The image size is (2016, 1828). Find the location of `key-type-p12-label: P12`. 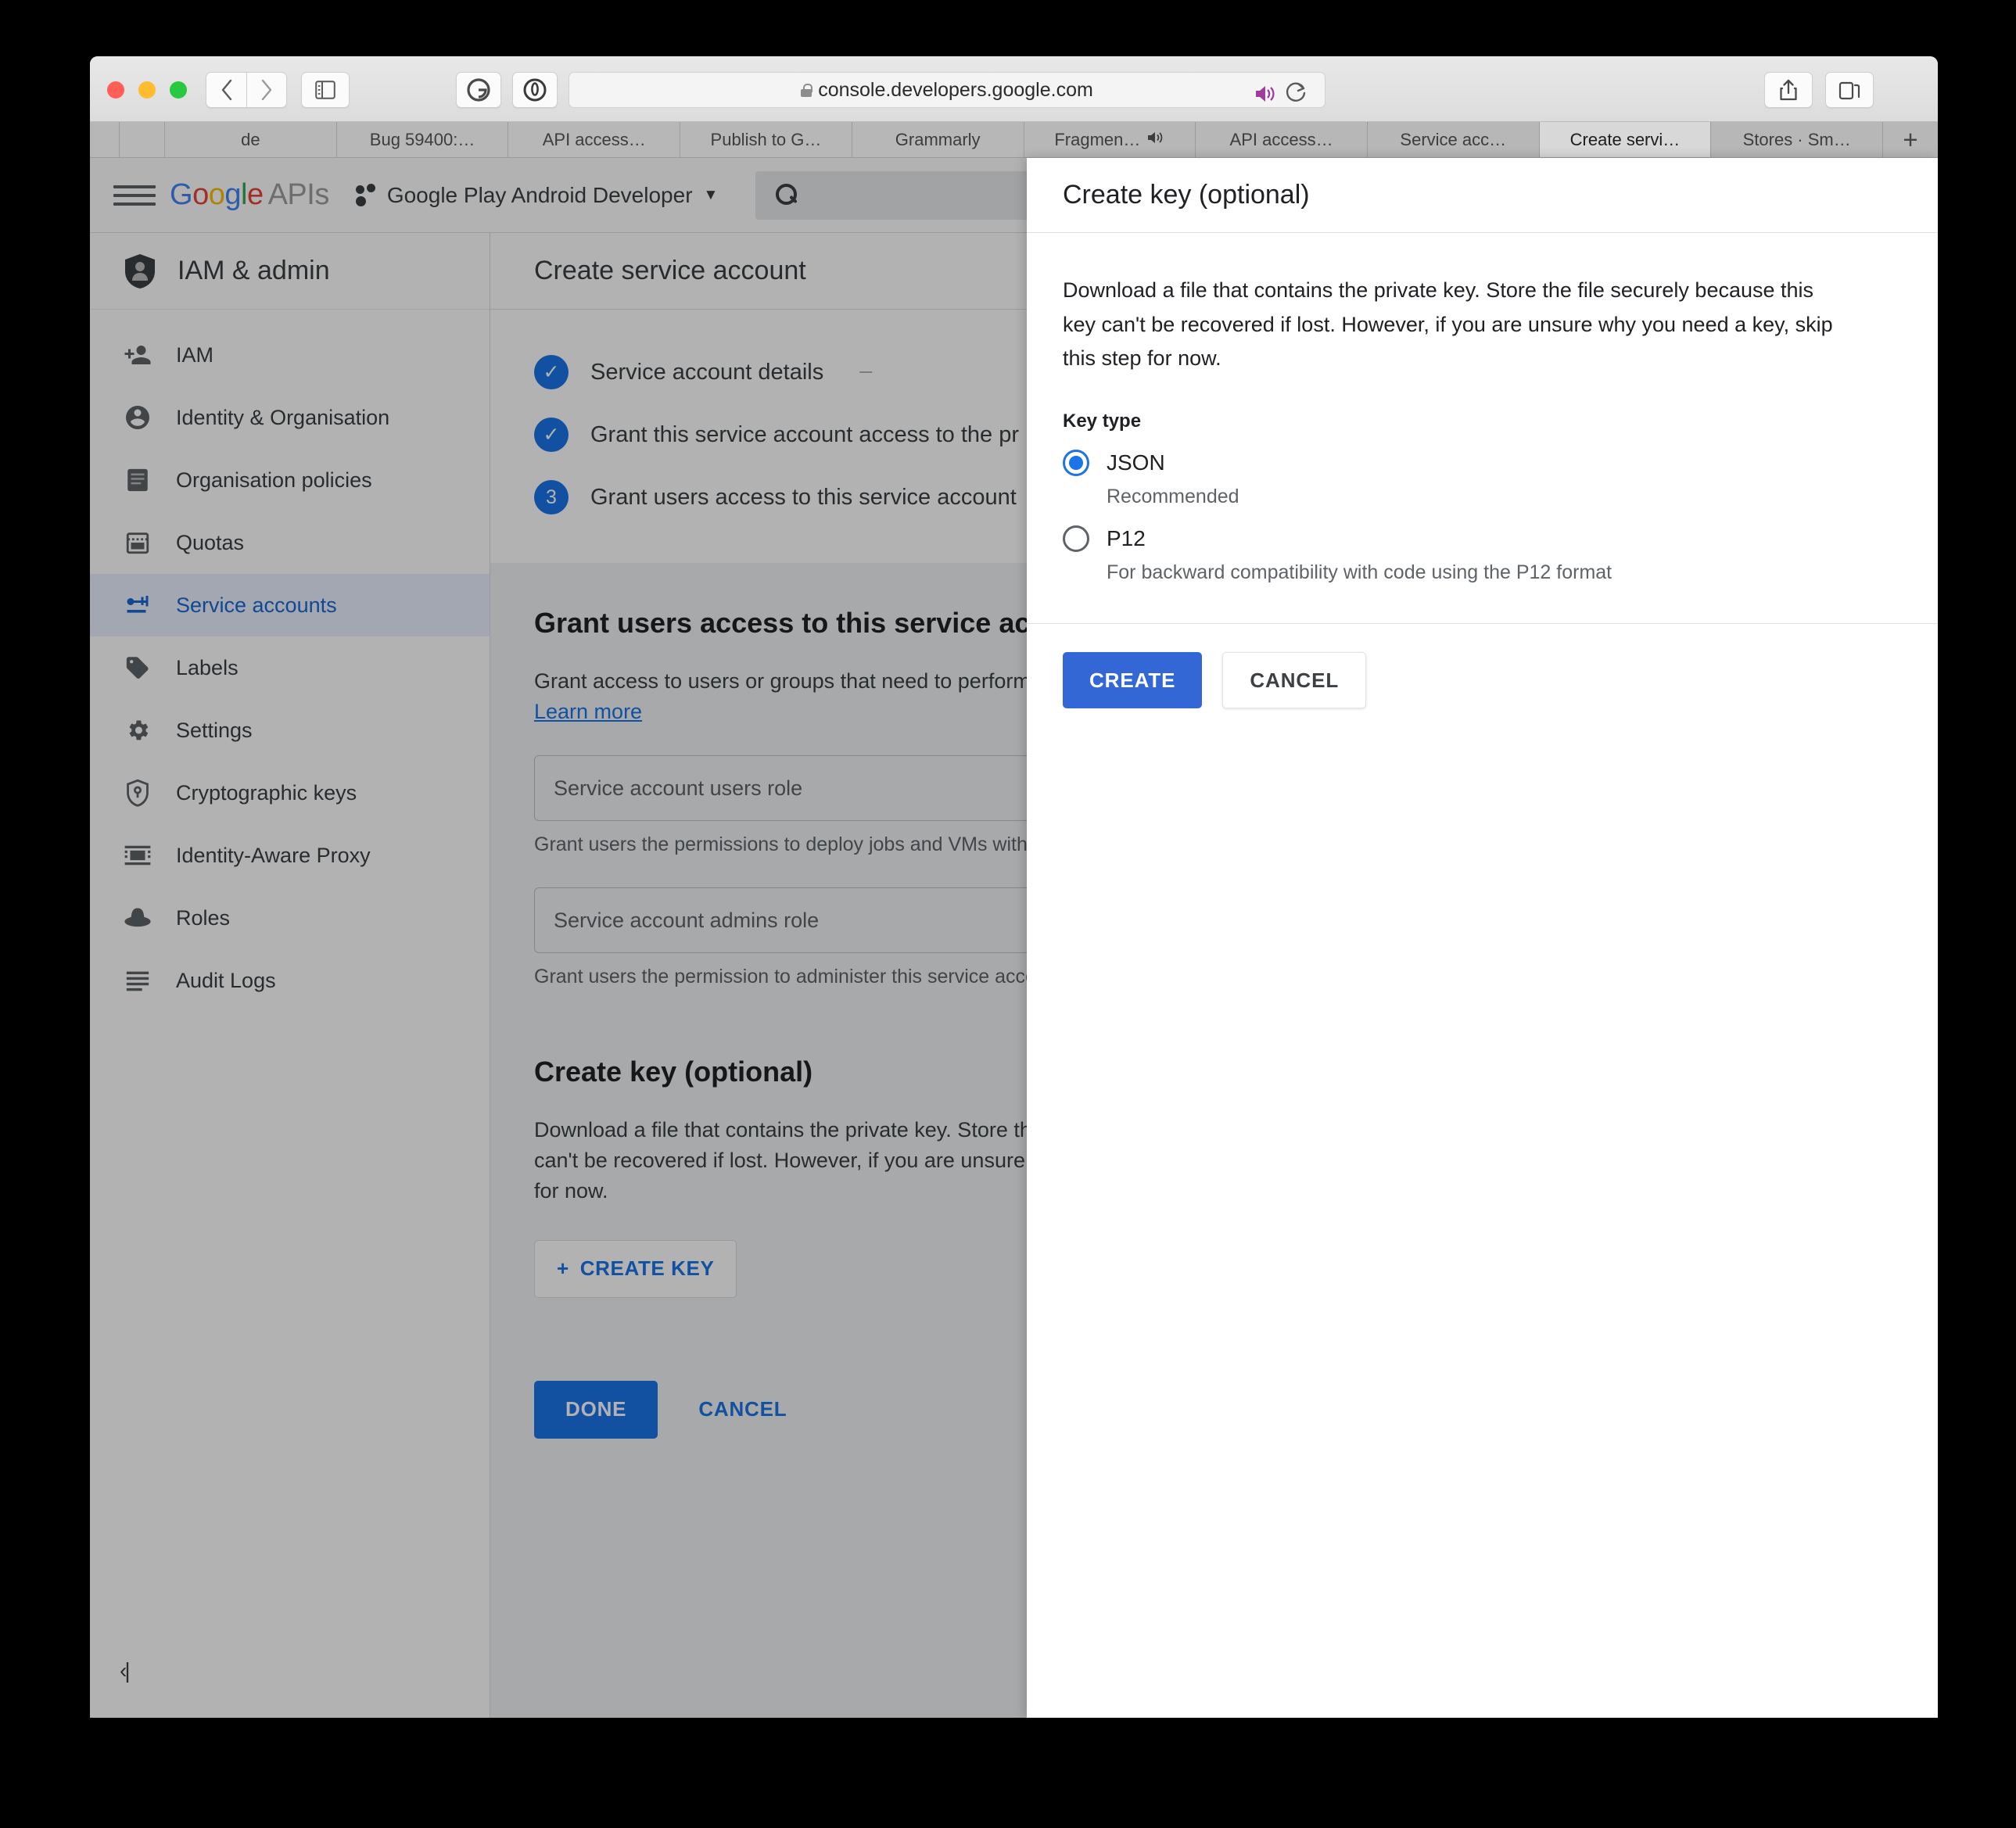

key-type-p12-label: P12 is located at coordinates (1126, 538).